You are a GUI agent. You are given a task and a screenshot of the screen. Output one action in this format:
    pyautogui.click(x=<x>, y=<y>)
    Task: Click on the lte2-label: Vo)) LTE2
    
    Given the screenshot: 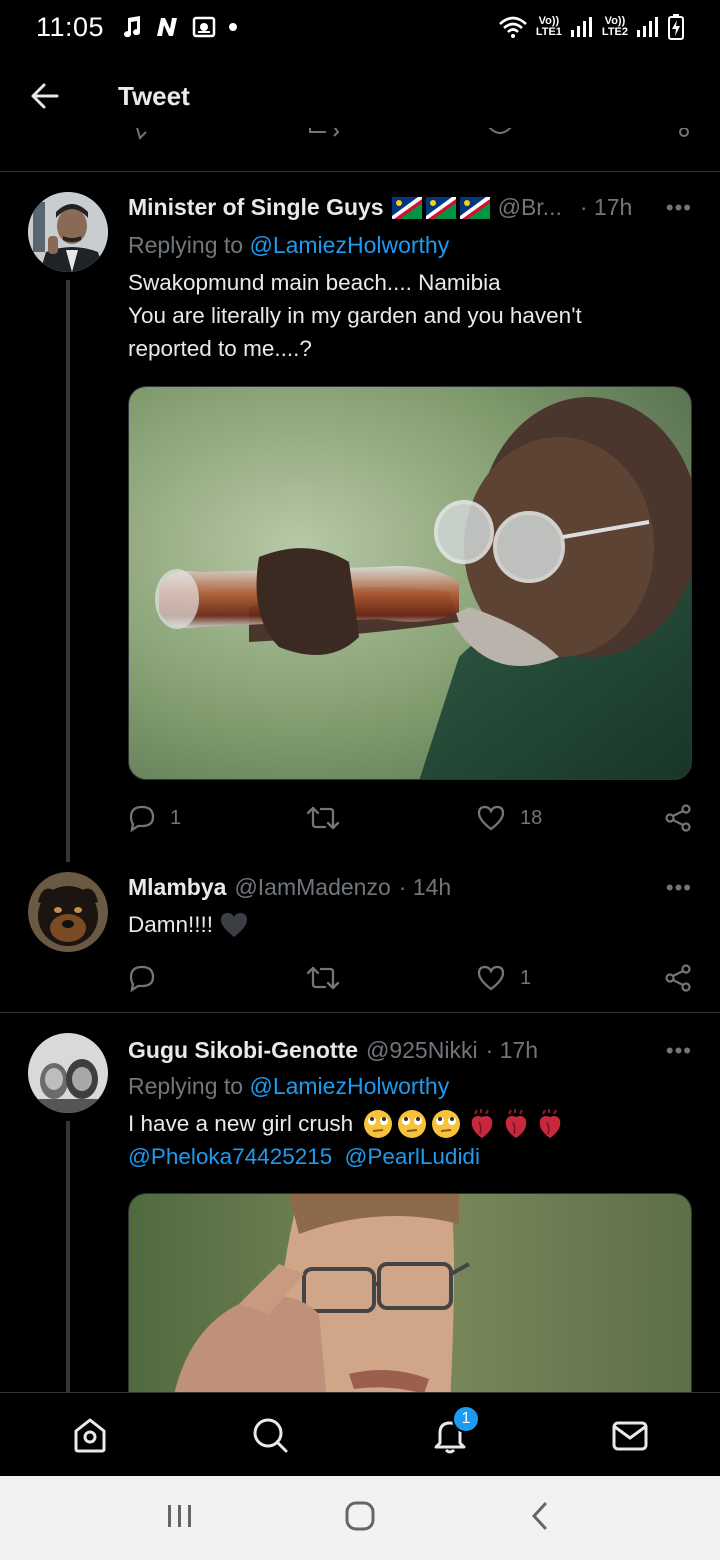 What is the action you would take?
    pyautogui.click(x=614, y=26)
    